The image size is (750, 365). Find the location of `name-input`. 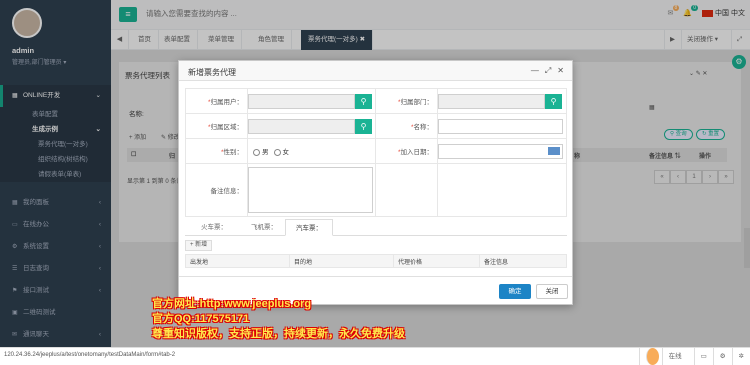

name-input is located at coordinates (500, 126).